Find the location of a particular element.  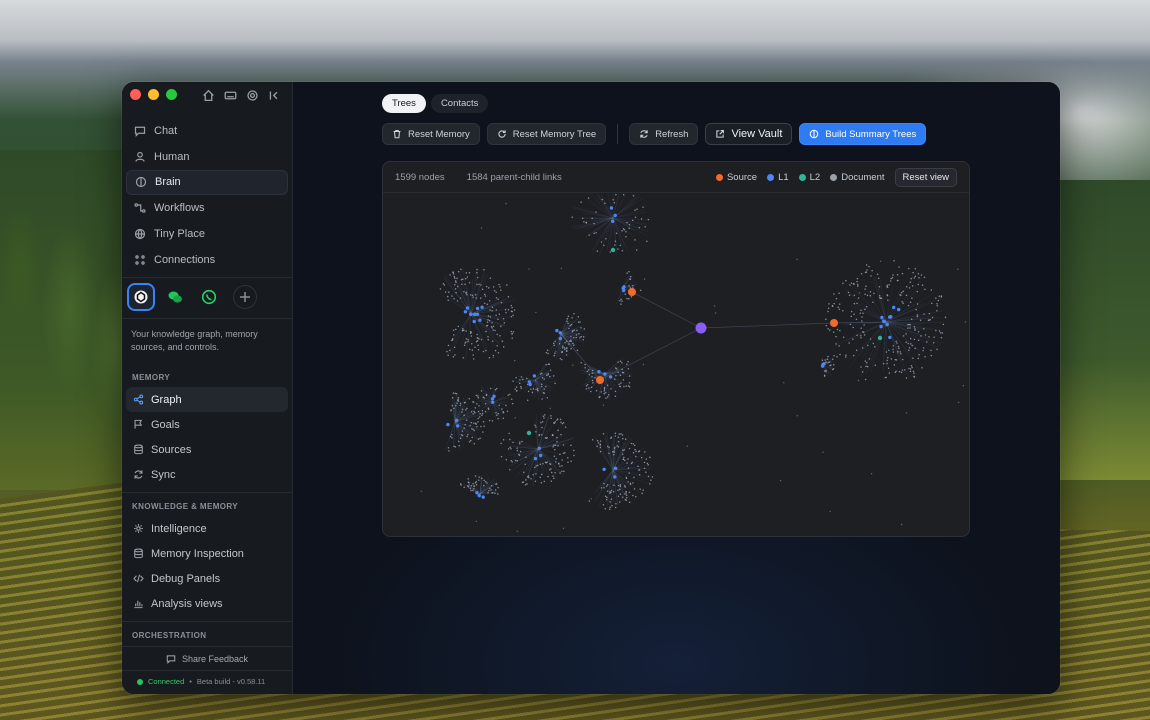

close-window-button is located at coordinates (135, 94).